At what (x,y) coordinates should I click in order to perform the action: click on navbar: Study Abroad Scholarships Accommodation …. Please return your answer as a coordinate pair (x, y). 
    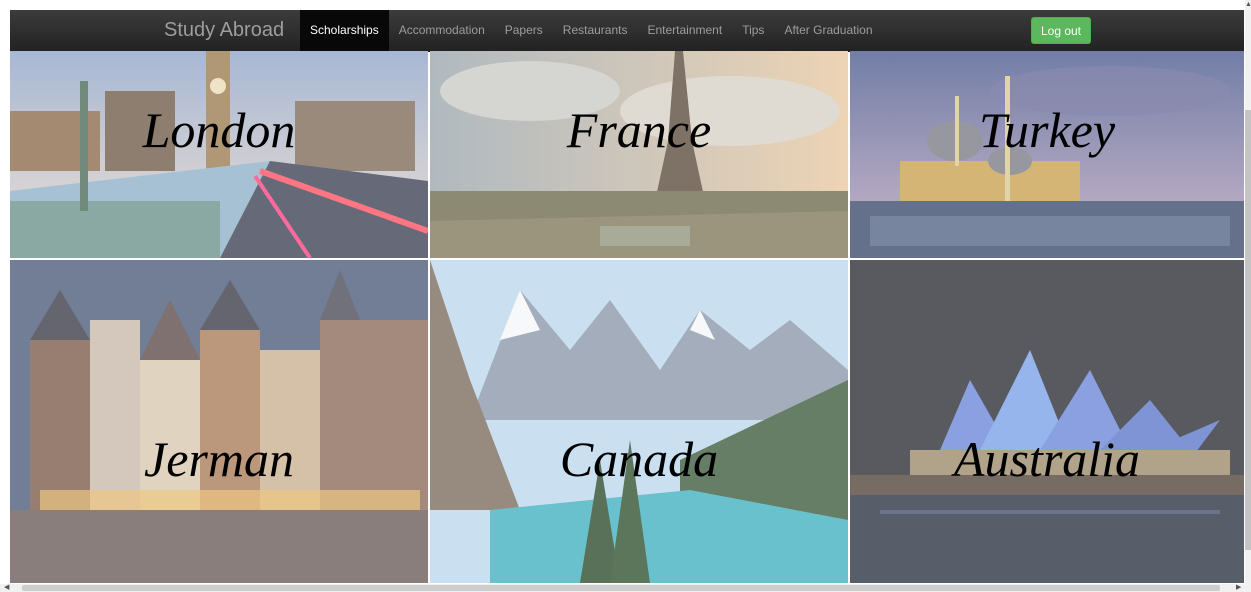
    Looking at the image, I should click on (627, 31).